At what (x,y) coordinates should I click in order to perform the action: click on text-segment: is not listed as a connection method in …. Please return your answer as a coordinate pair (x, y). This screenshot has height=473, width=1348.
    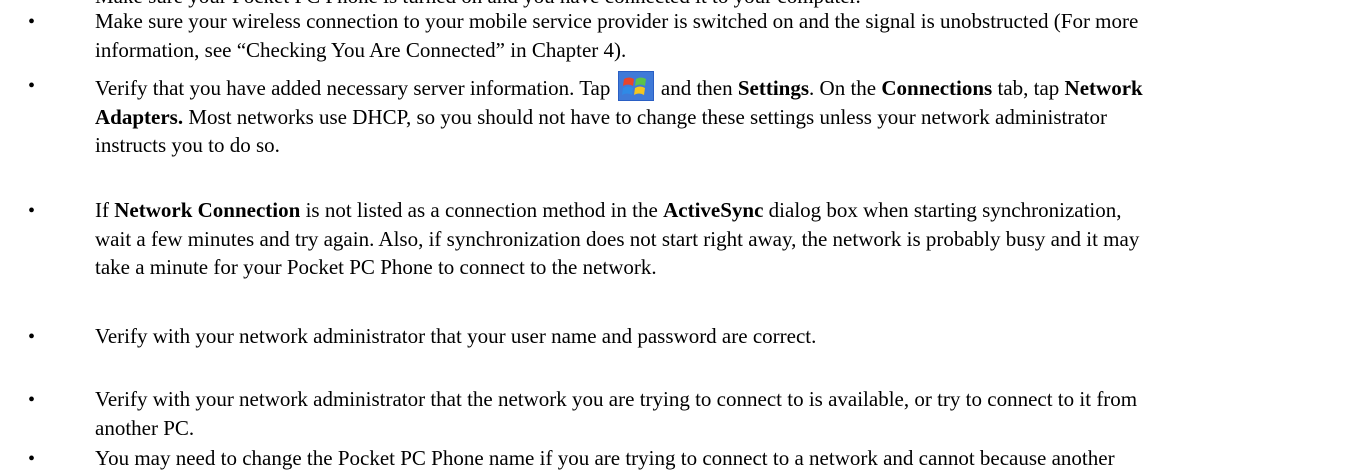
    Looking at the image, I should click on (481, 210).